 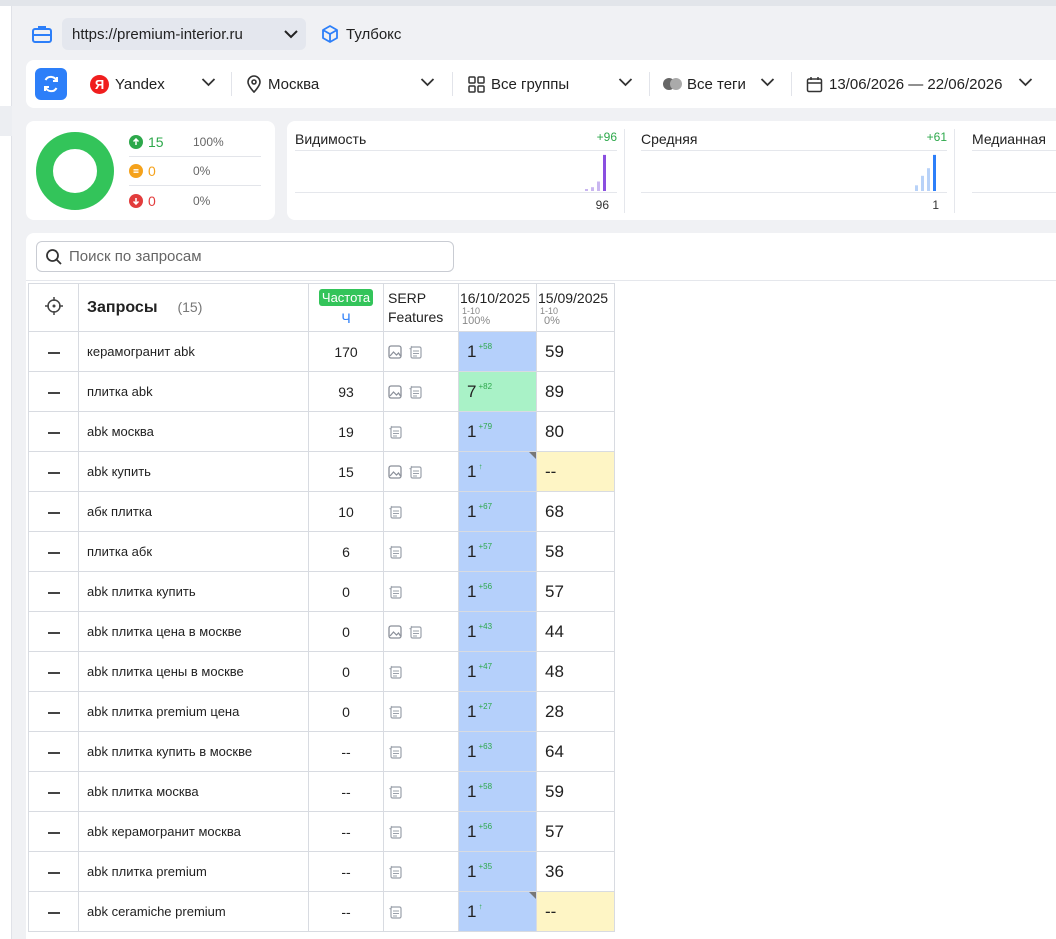 I want to click on query-search-input: Поиск по запросам, so click(x=245, y=256).